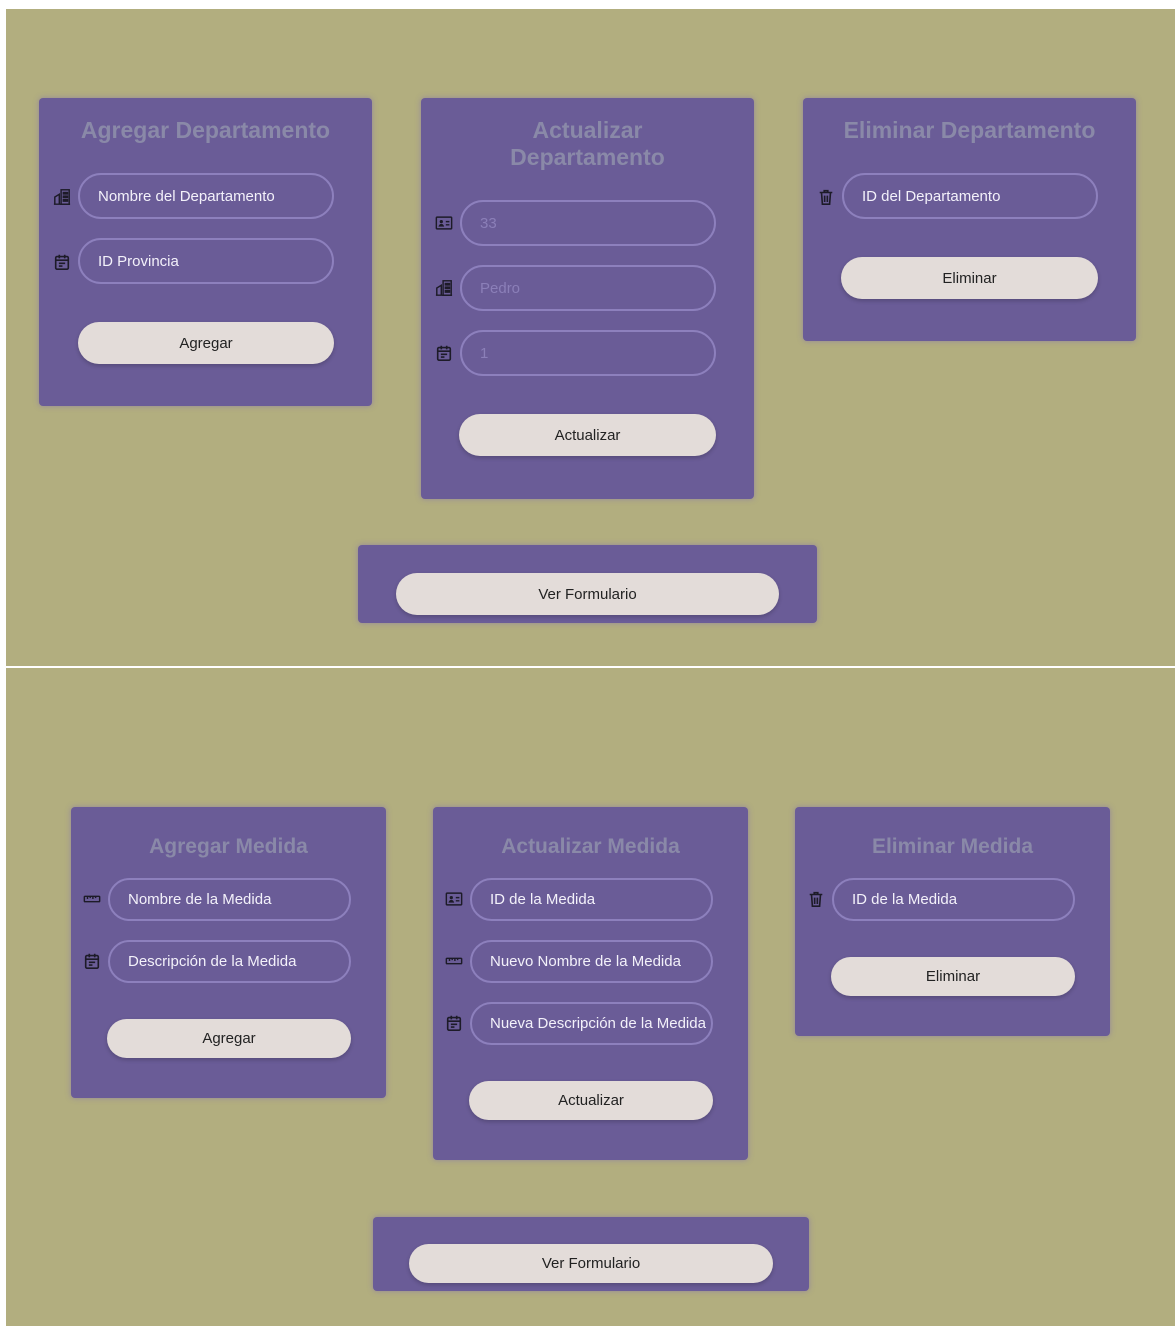 Image resolution: width=1175 pixels, height=1327 pixels. What do you see at coordinates (588, 353) in the screenshot?
I see `departamento-provincia-input` at bounding box center [588, 353].